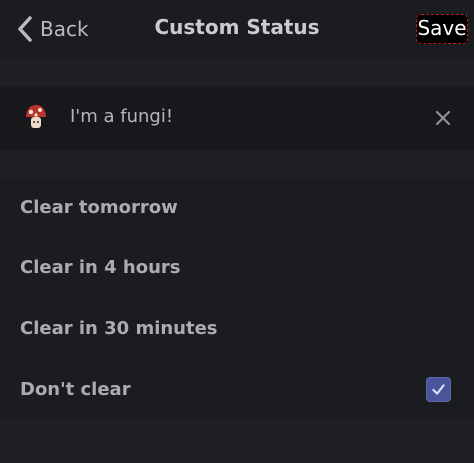 The width and height of the screenshot is (474, 463). What do you see at coordinates (442, 29) in the screenshot?
I see `save-button: Save` at bounding box center [442, 29].